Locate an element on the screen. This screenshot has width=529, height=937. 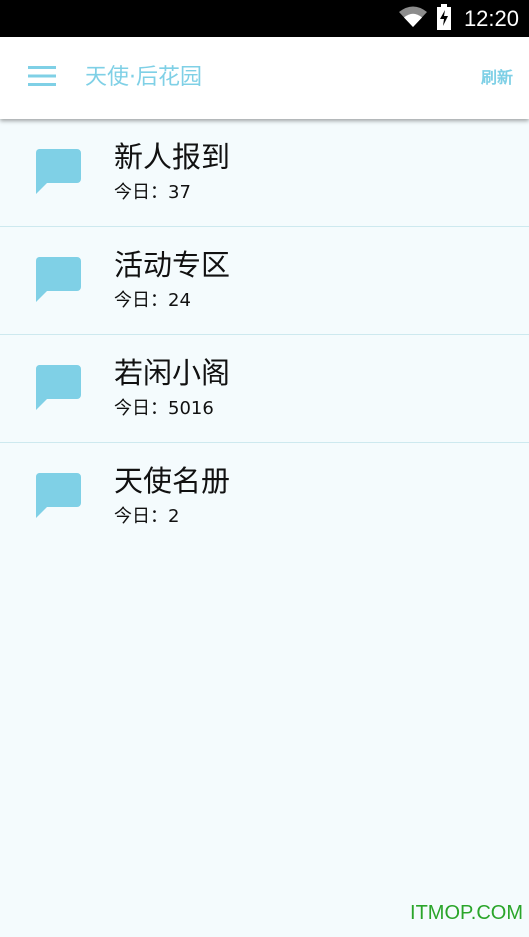
forum-today-count: 今日：37 is located at coordinates (152, 193).